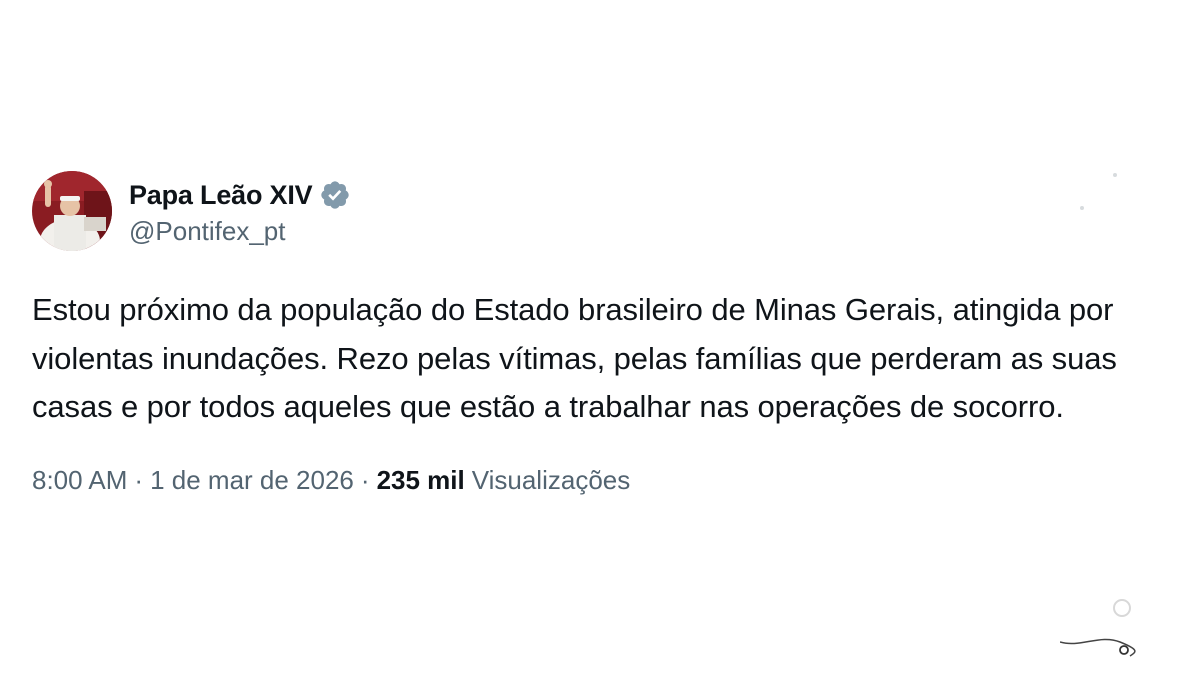 Image resolution: width=1200 pixels, height=675 pixels. I want to click on verified-badge-icon, so click(335, 195).